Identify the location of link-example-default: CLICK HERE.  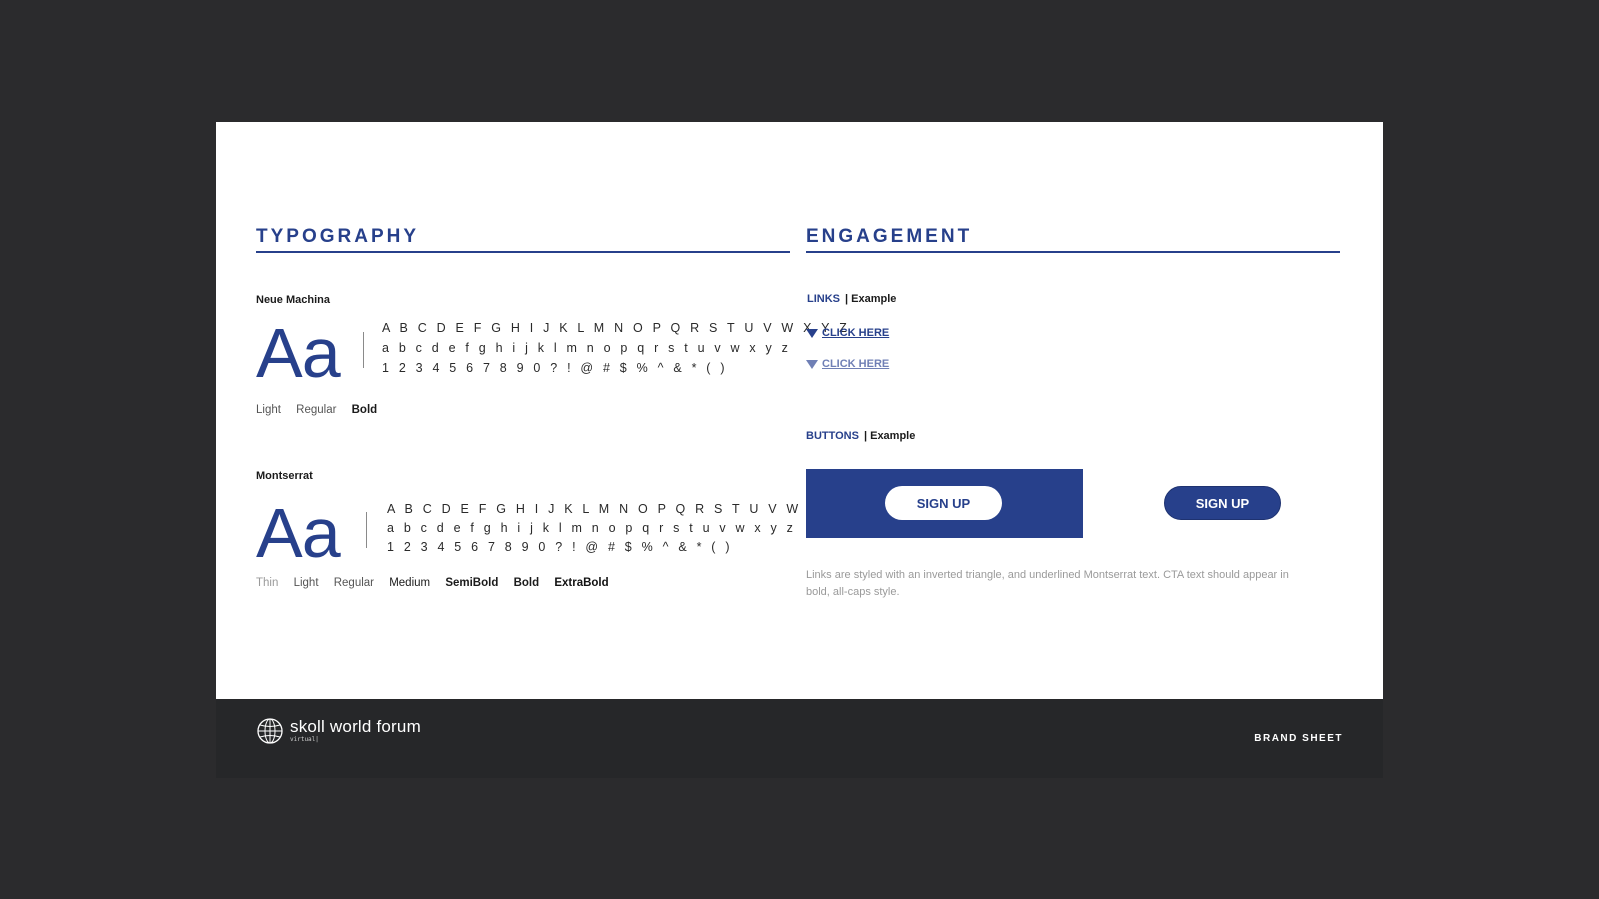
(847, 333).